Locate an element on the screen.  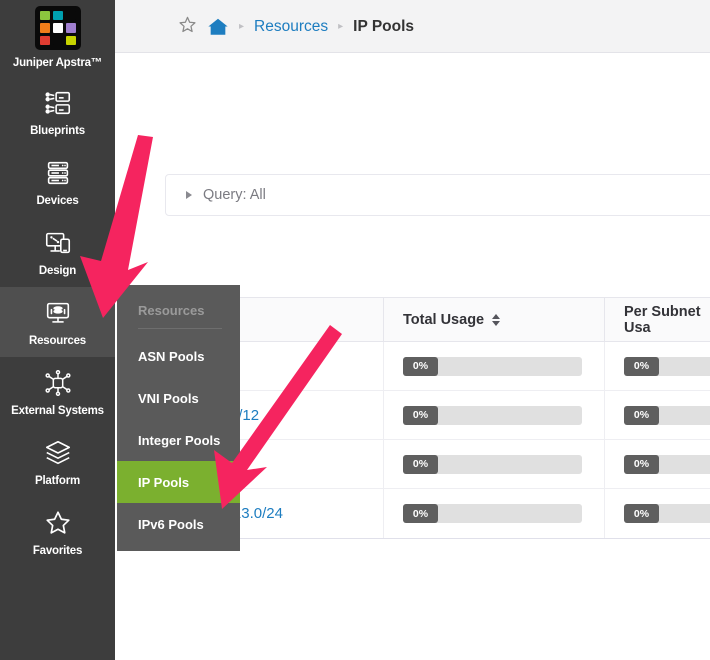
sidebar-item-label: Favorites is located at coordinates (57, 550).